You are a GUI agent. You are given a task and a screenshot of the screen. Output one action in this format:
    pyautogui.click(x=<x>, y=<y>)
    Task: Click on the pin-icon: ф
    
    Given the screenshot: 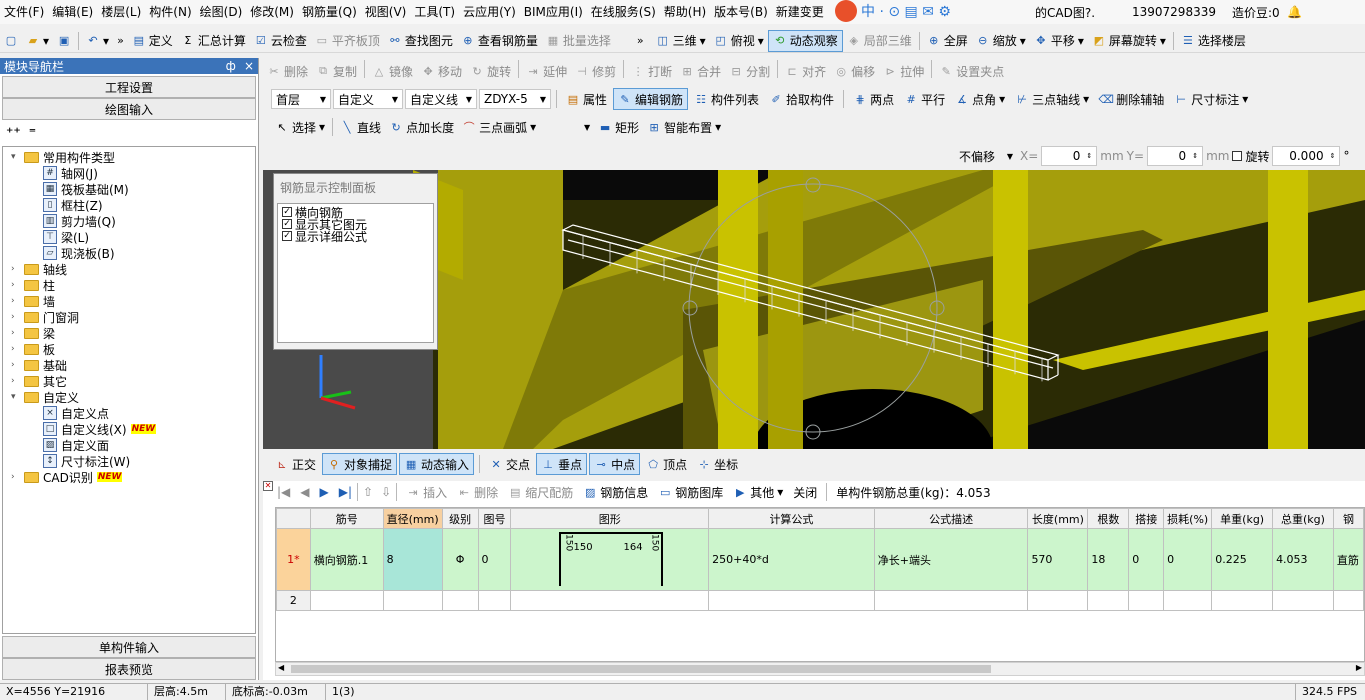 What is the action you would take?
    pyautogui.click(x=231, y=66)
    